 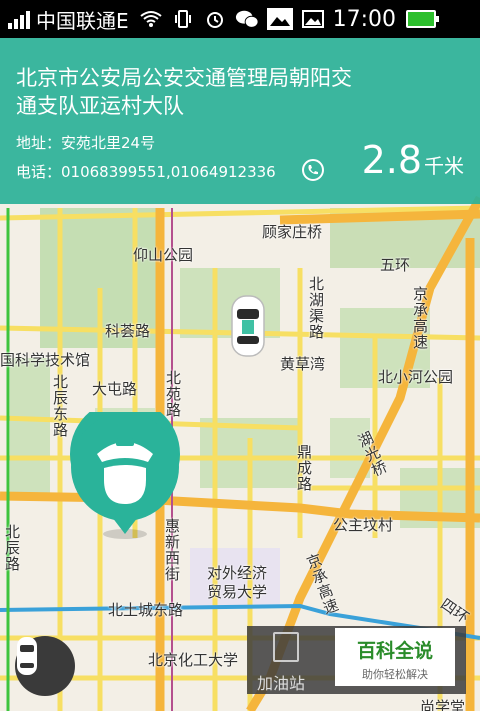 I want to click on battery-icon, so click(x=423, y=19).